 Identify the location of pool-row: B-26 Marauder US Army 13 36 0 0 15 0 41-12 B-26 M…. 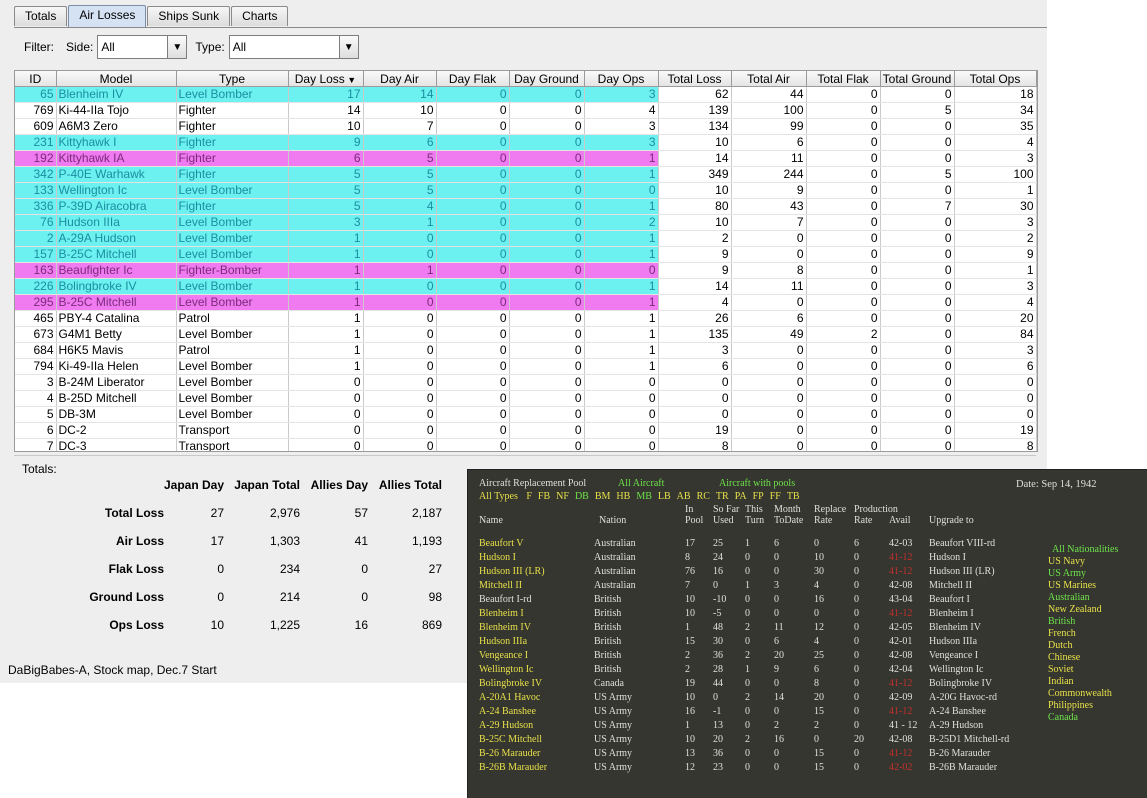
(748, 755).